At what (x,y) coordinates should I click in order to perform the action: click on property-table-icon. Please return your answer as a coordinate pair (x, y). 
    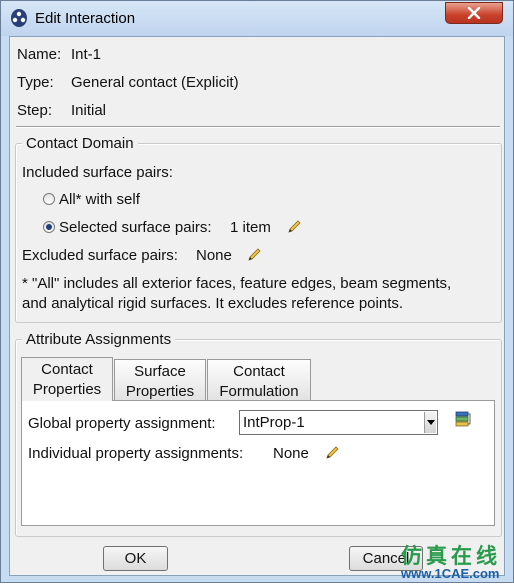
    Looking at the image, I should click on (463, 420).